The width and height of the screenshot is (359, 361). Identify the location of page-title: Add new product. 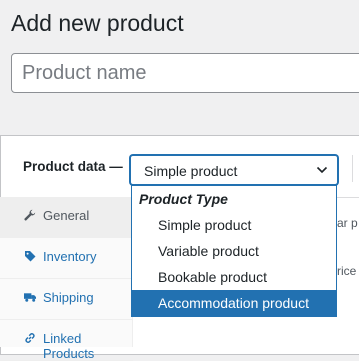
(97, 23).